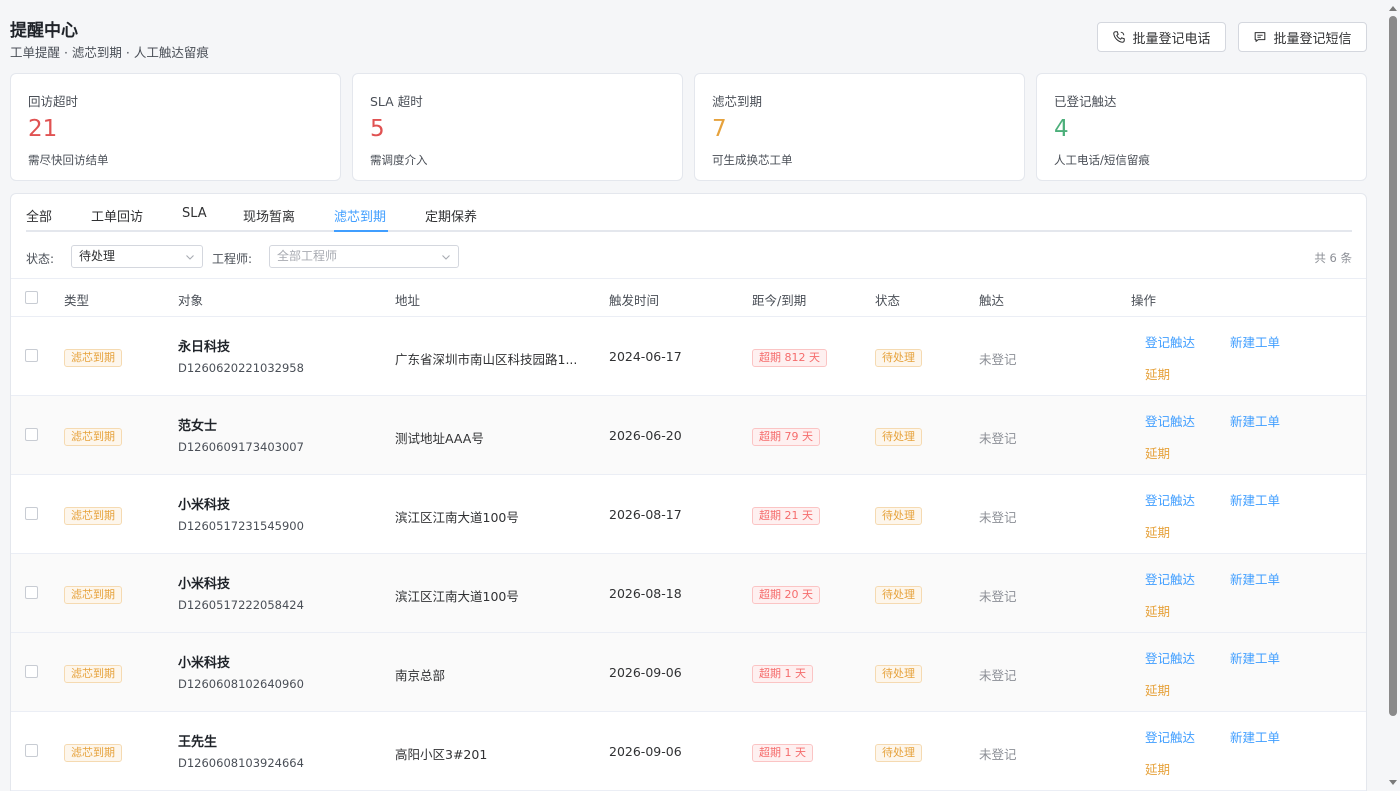 This screenshot has height=791, width=1400. I want to click on column-header: 触发时间, so click(634, 300).